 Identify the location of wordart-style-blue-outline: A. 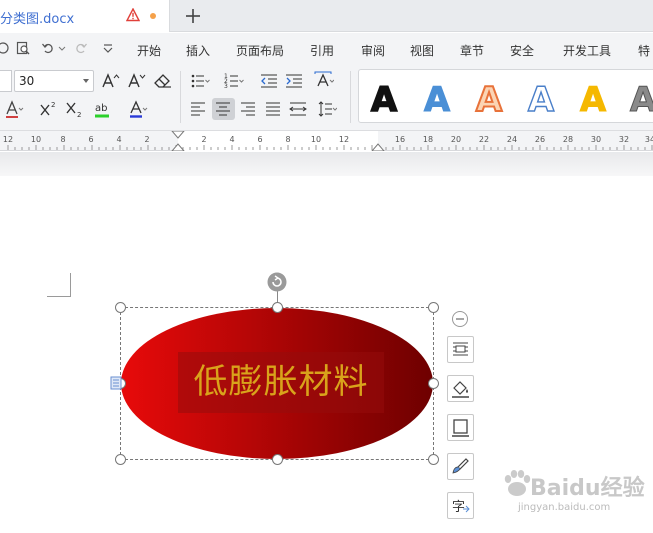
(541, 98).